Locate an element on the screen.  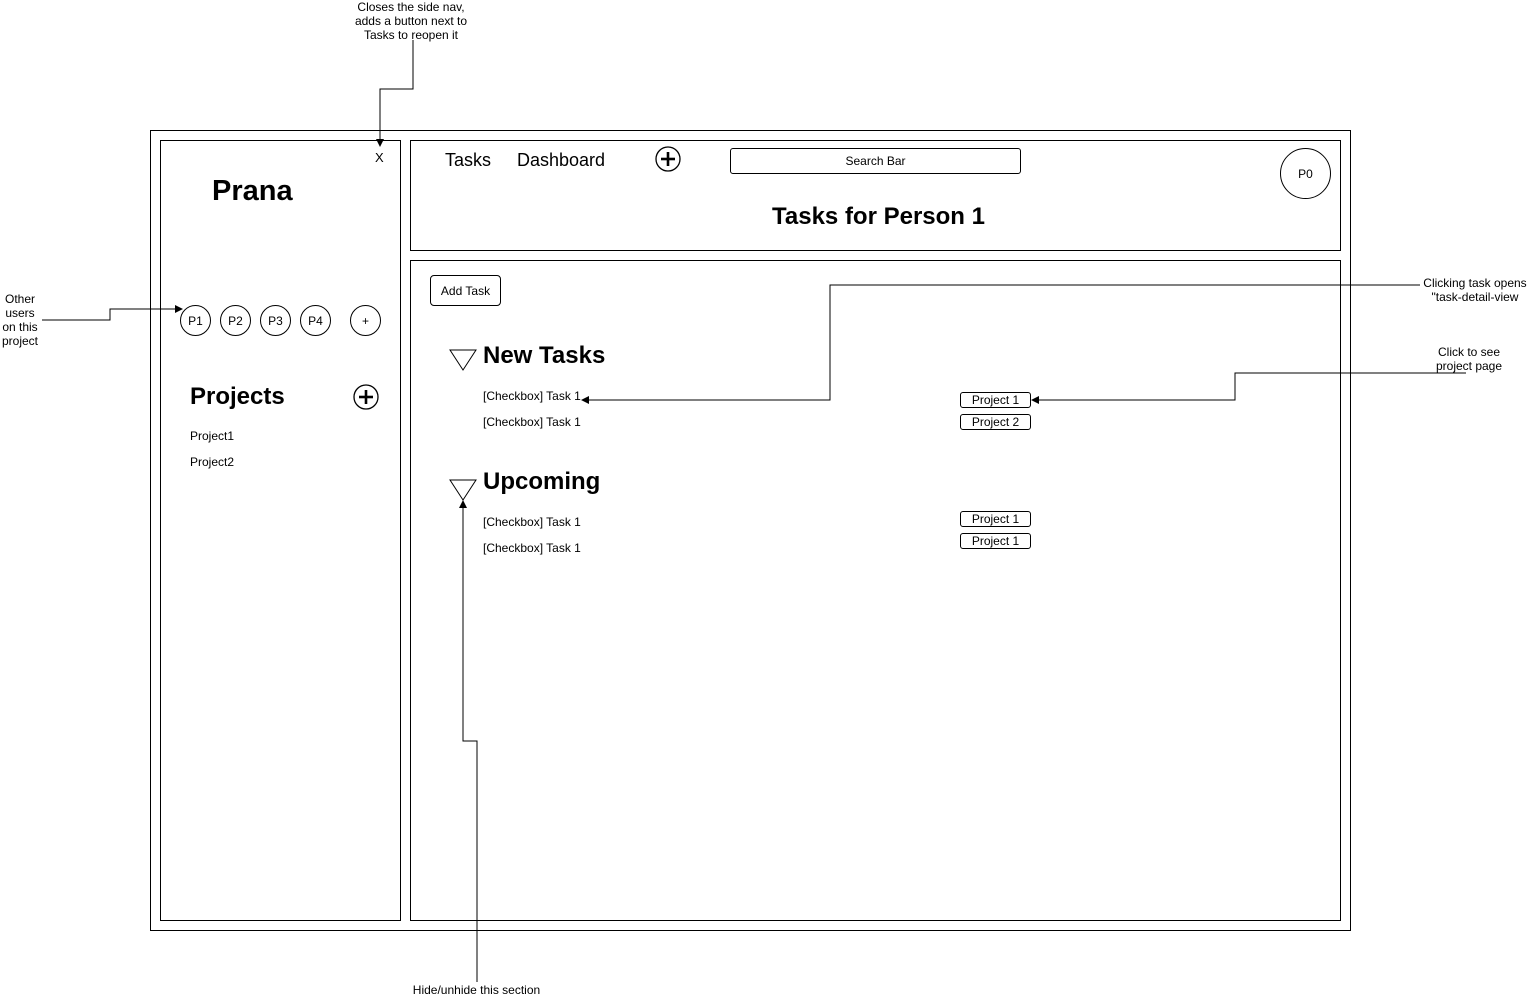
tab-dashboard: Dashboard is located at coordinates (561, 160).